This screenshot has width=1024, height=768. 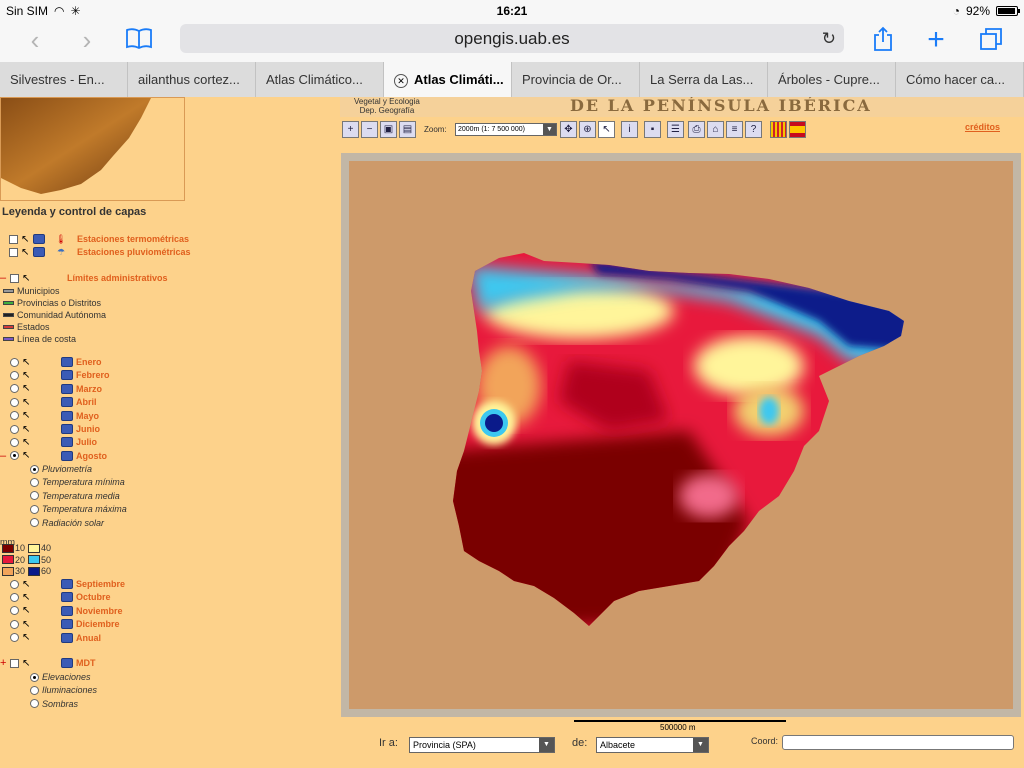 I want to click on month-label: Octubre, so click(x=93, y=597).